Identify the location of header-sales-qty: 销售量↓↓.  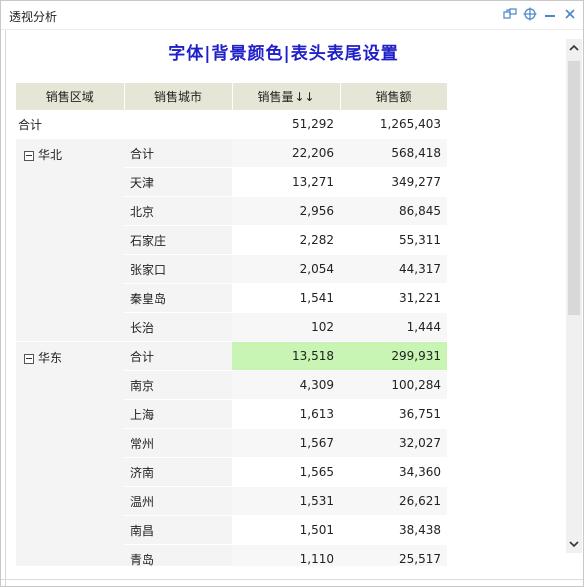
(286, 96).